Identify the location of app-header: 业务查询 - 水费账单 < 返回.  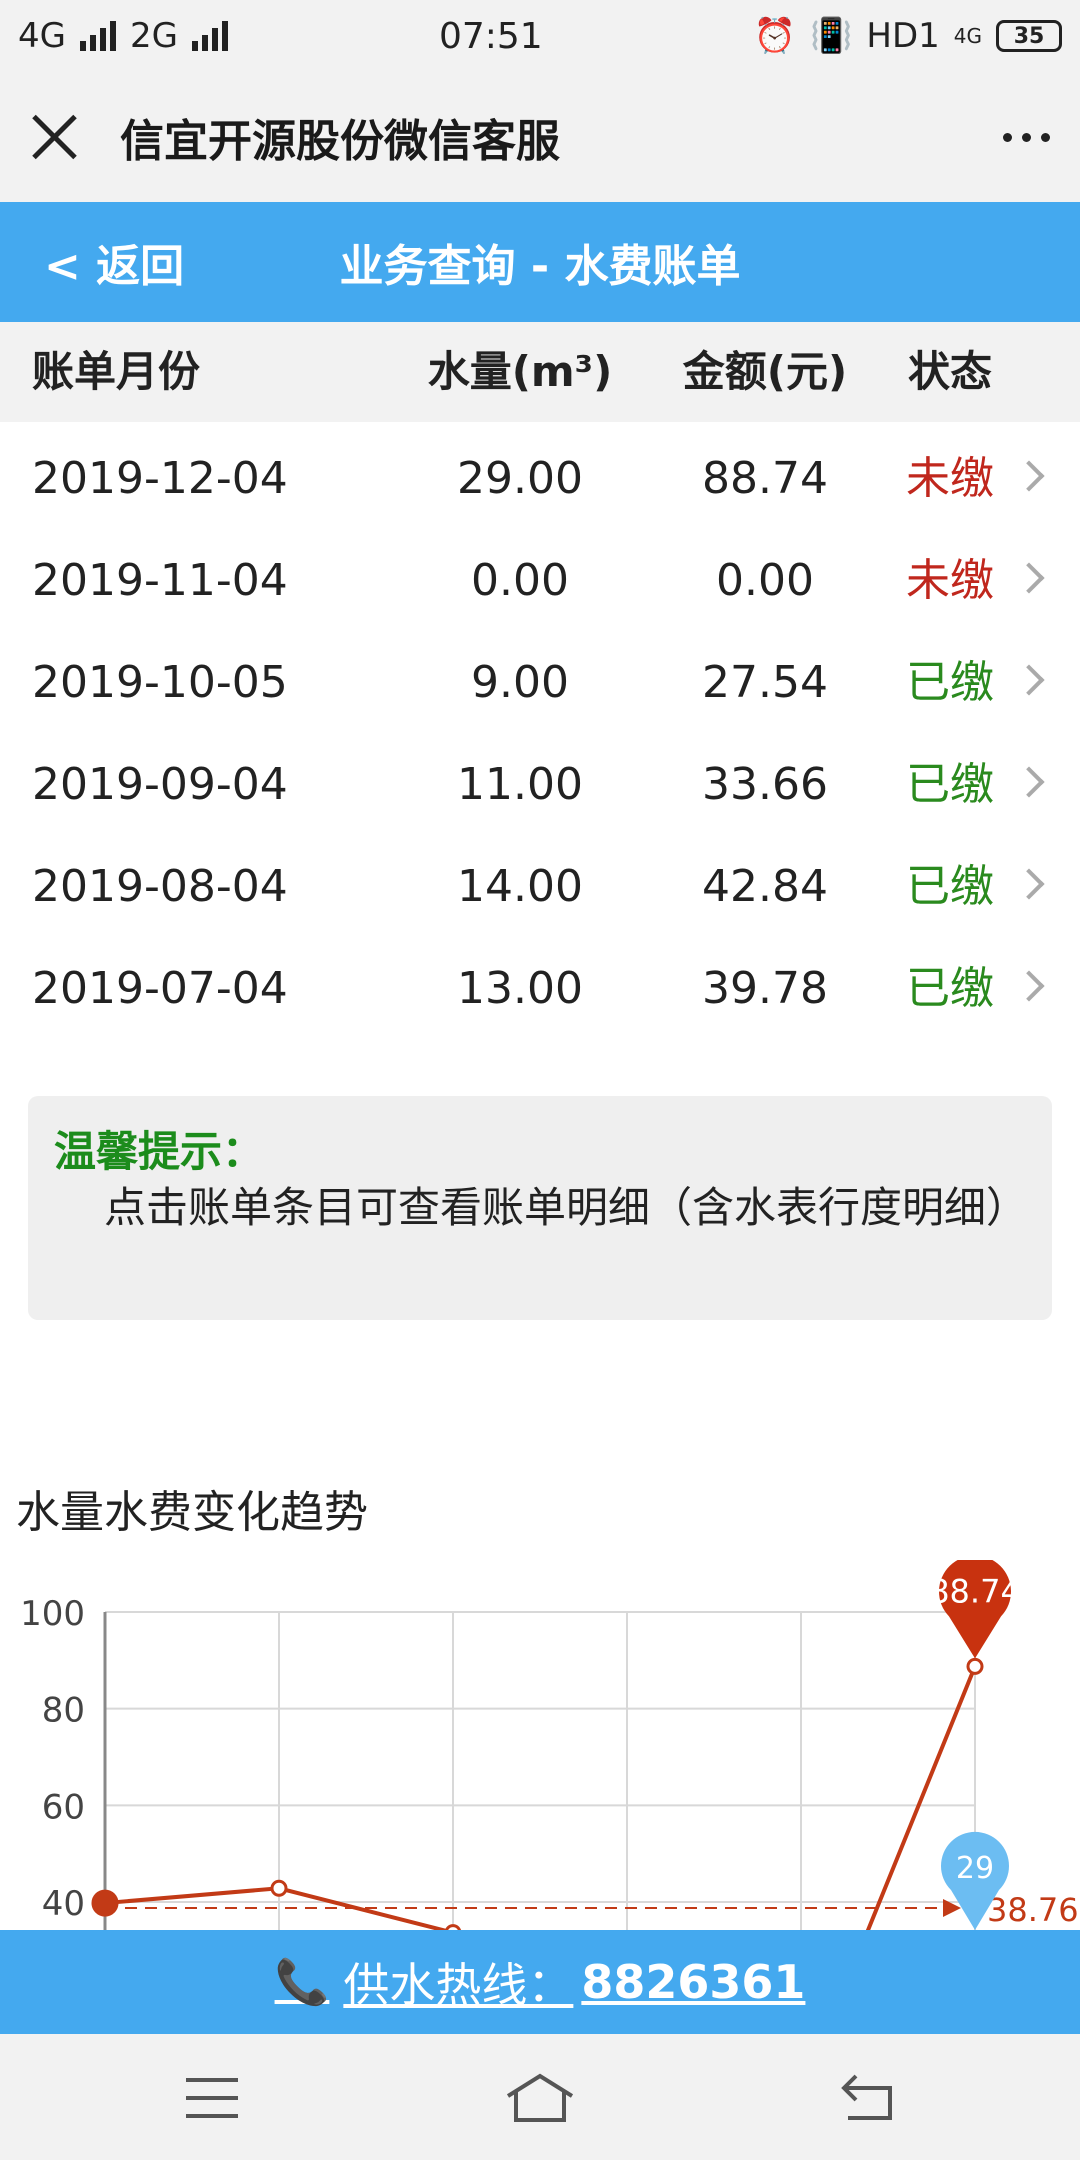
(540, 262).